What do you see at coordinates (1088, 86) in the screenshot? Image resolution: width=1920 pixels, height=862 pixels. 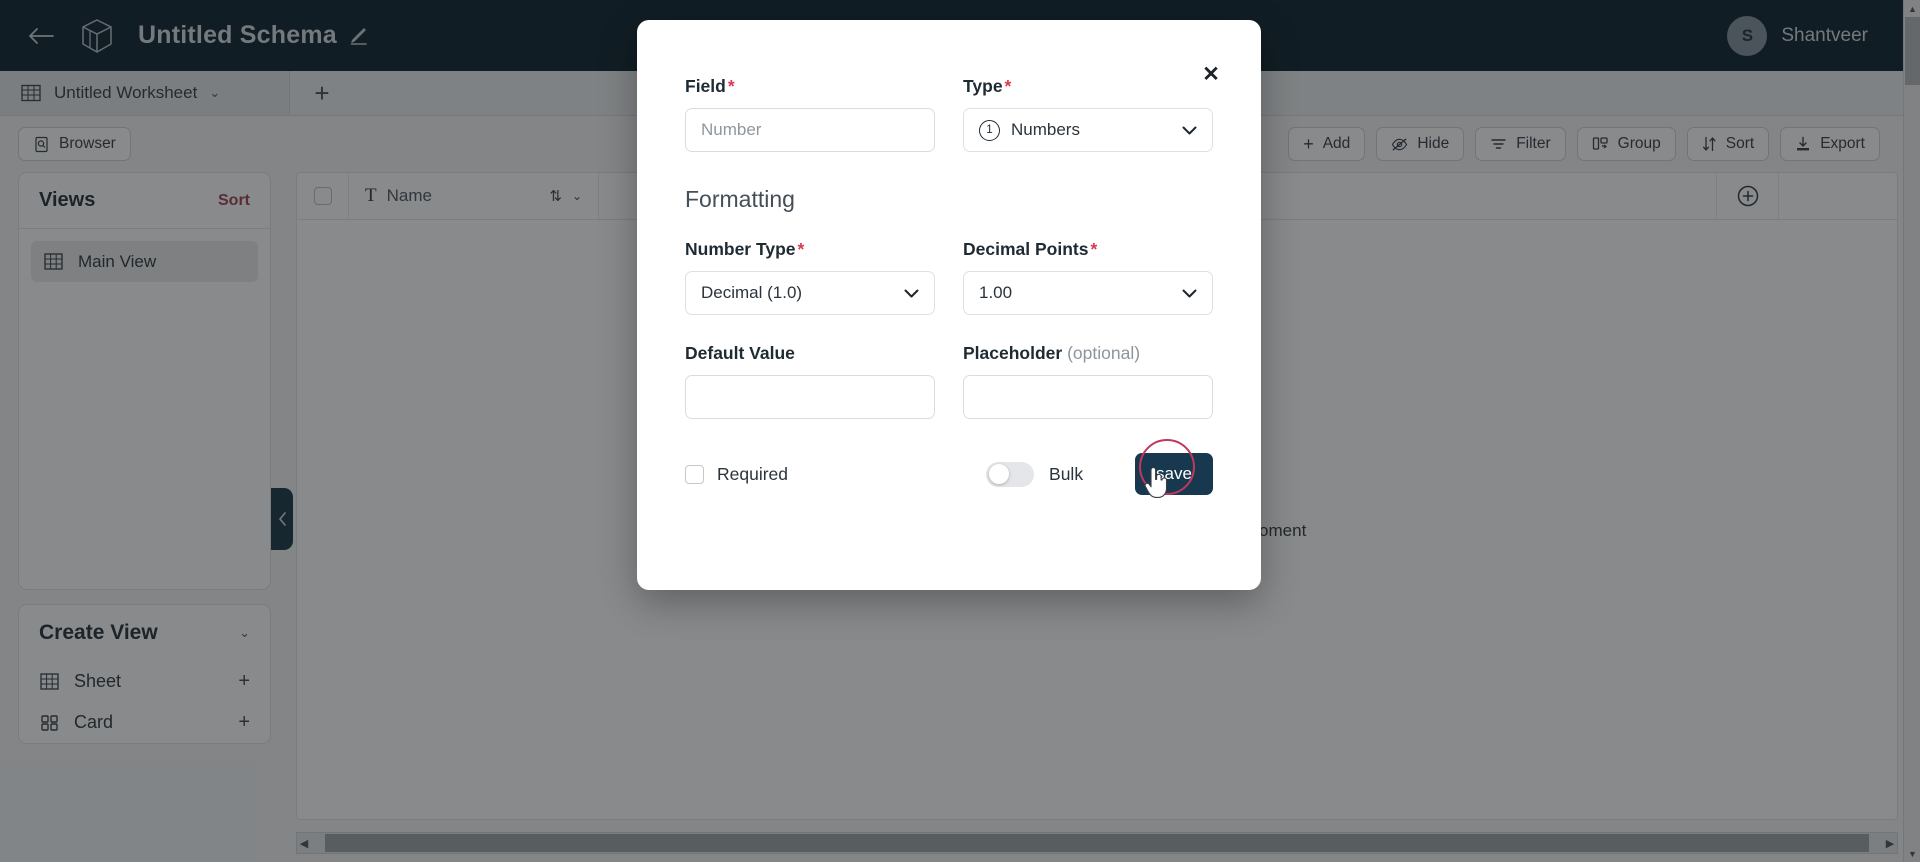 I see `type-label: Type *` at bounding box center [1088, 86].